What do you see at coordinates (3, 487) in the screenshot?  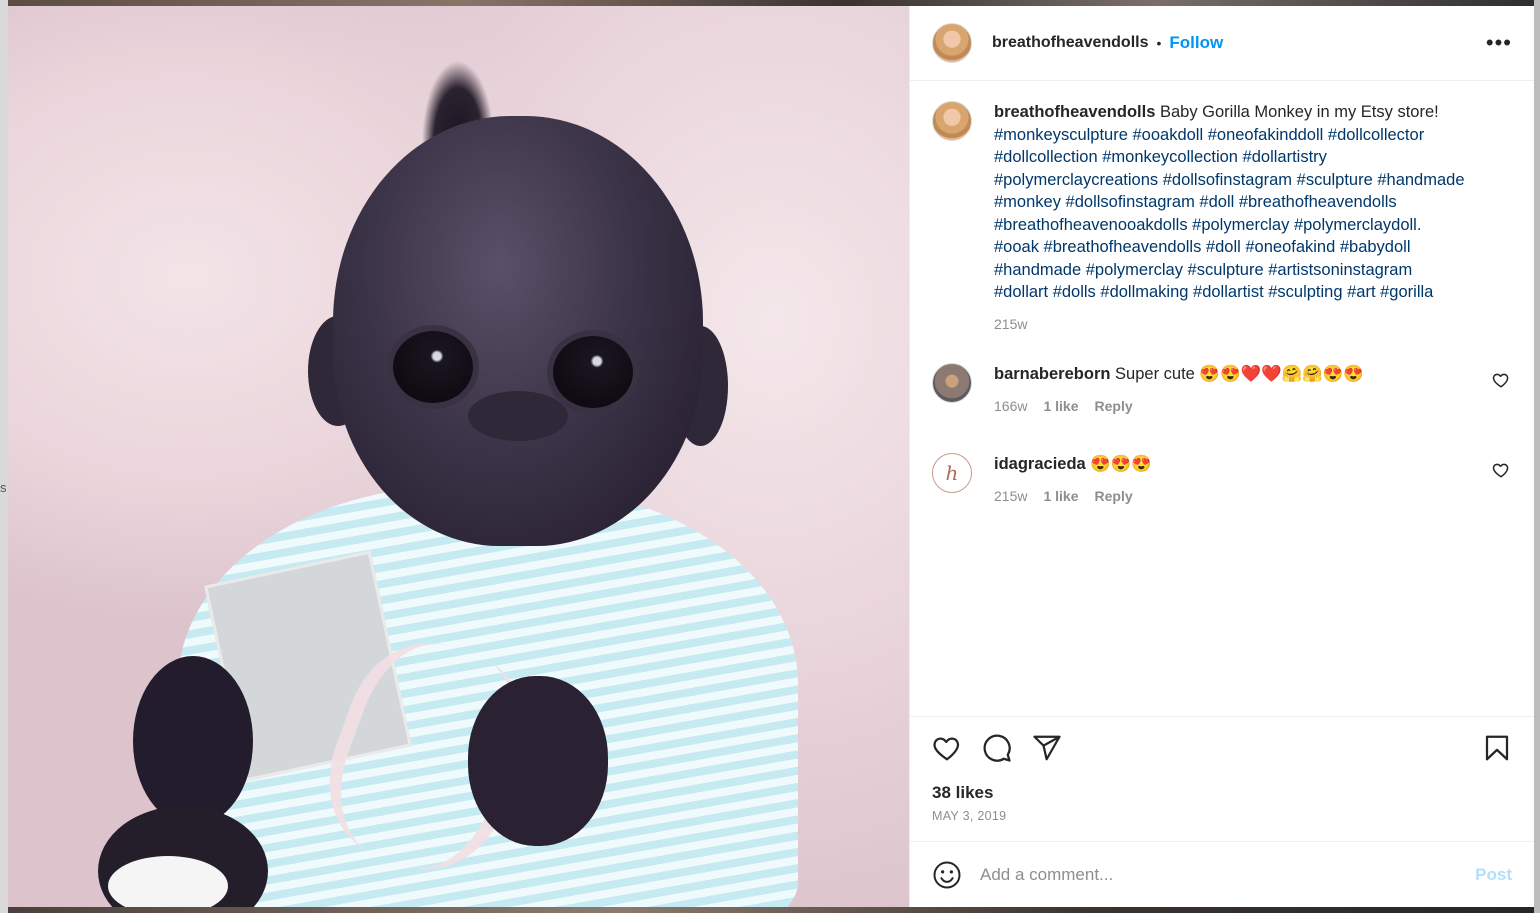 I see `backdrop-text: s` at bounding box center [3, 487].